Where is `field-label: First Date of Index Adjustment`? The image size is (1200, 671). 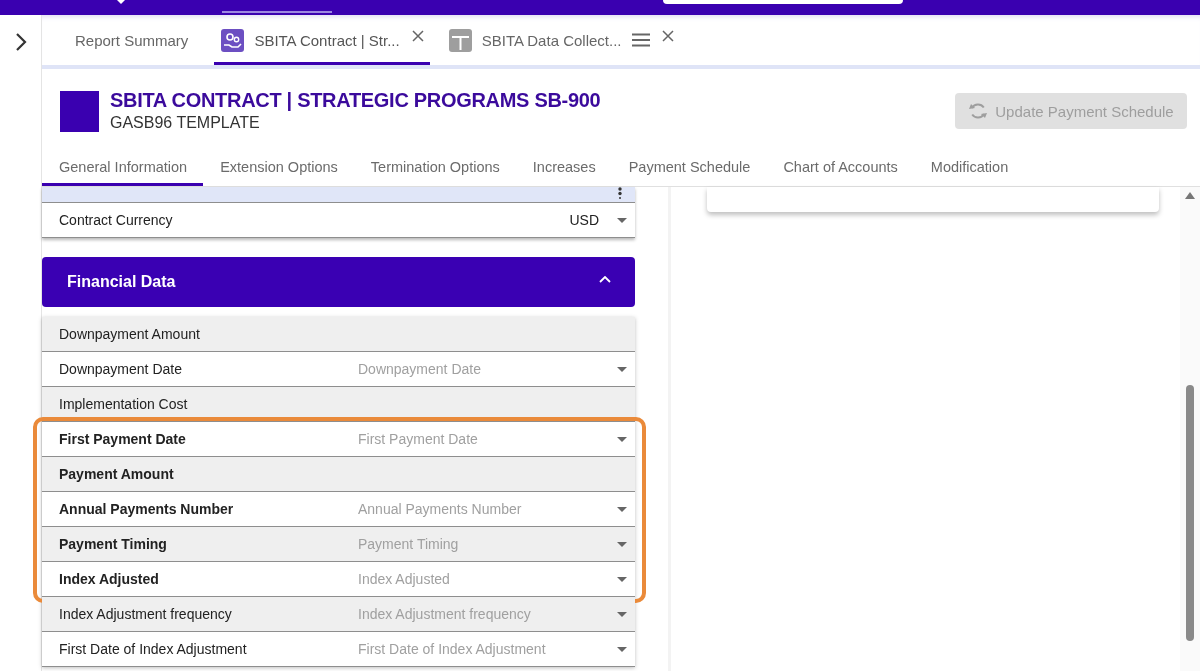 field-label: First Date of Index Adjustment is located at coordinates (153, 649).